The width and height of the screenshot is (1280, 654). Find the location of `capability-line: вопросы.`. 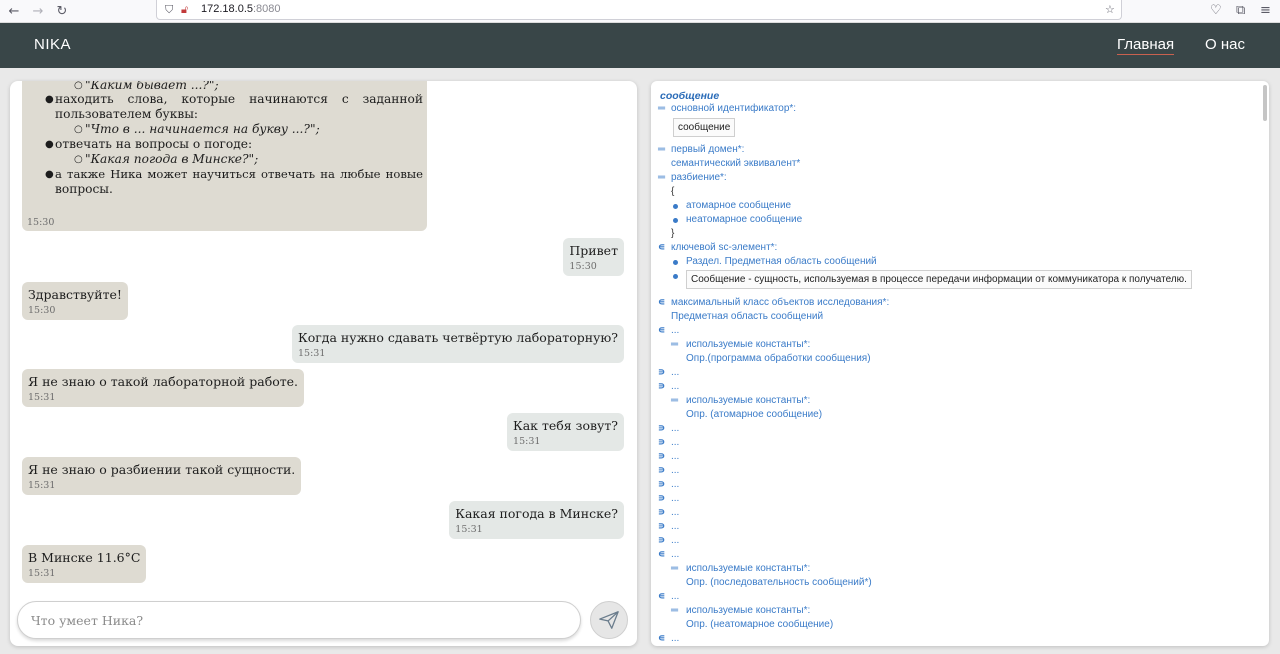

capability-line: вопросы. is located at coordinates (84, 189).